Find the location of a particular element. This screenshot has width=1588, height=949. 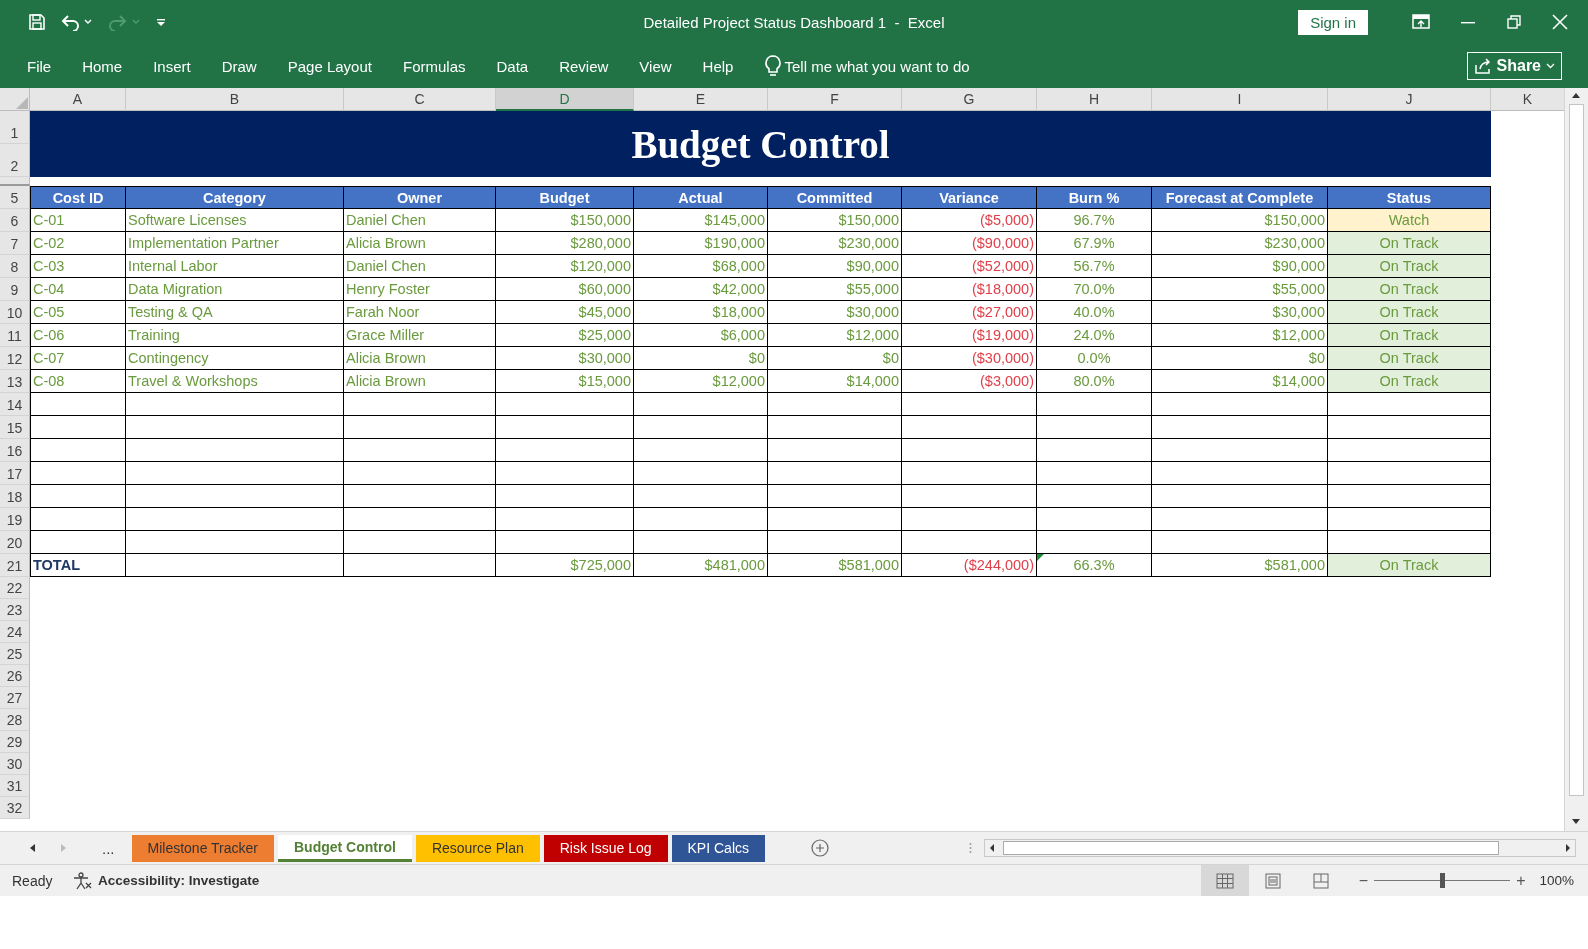

accessibility-status: Accessibility: Investigate is located at coordinates (179, 880).